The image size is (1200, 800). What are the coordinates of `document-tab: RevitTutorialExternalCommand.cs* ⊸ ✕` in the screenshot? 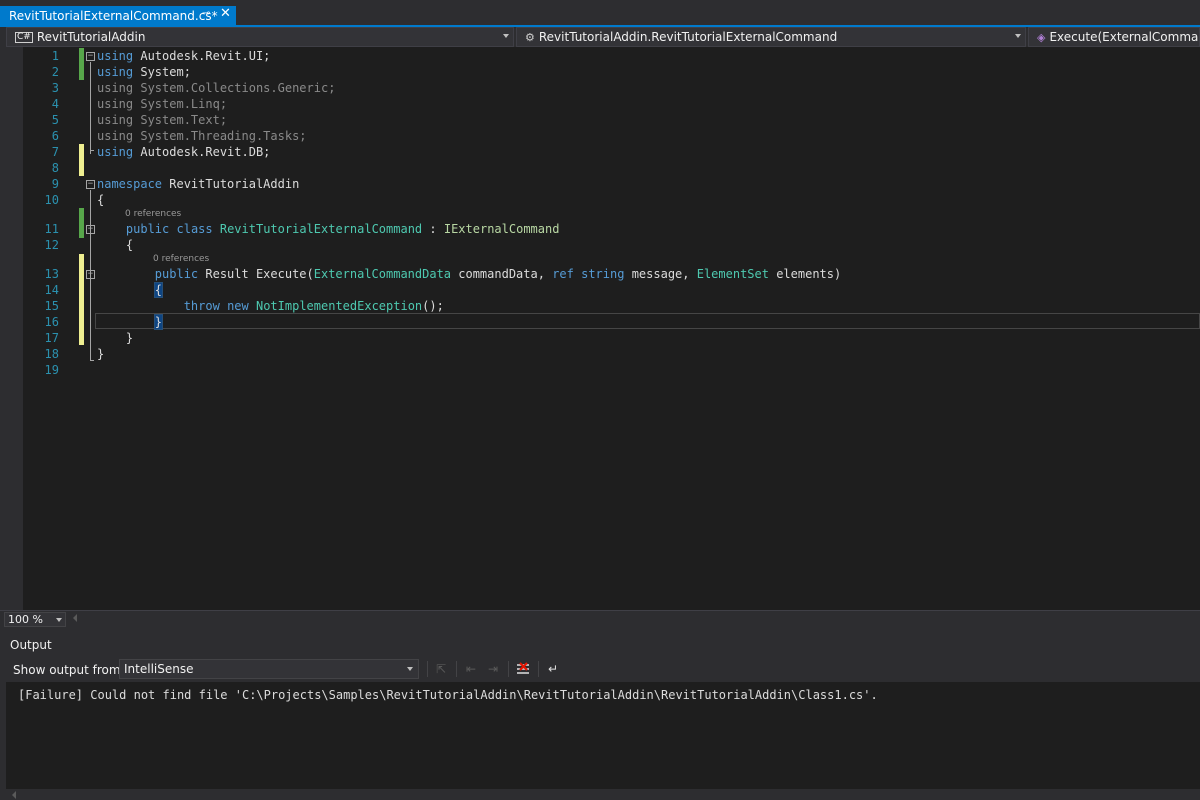 It's located at (118, 15).